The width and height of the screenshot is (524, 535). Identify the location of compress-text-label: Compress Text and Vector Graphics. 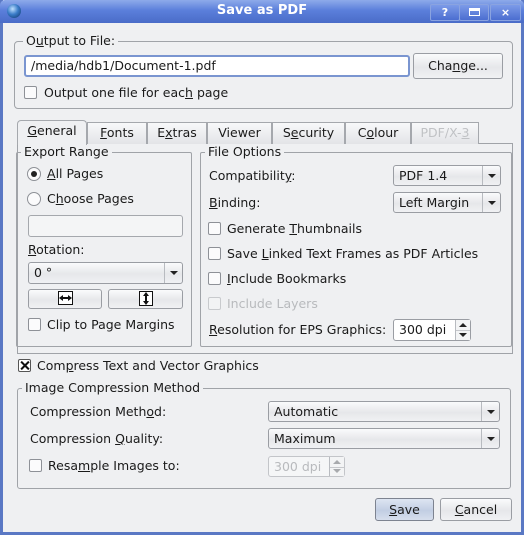
(148, 365).